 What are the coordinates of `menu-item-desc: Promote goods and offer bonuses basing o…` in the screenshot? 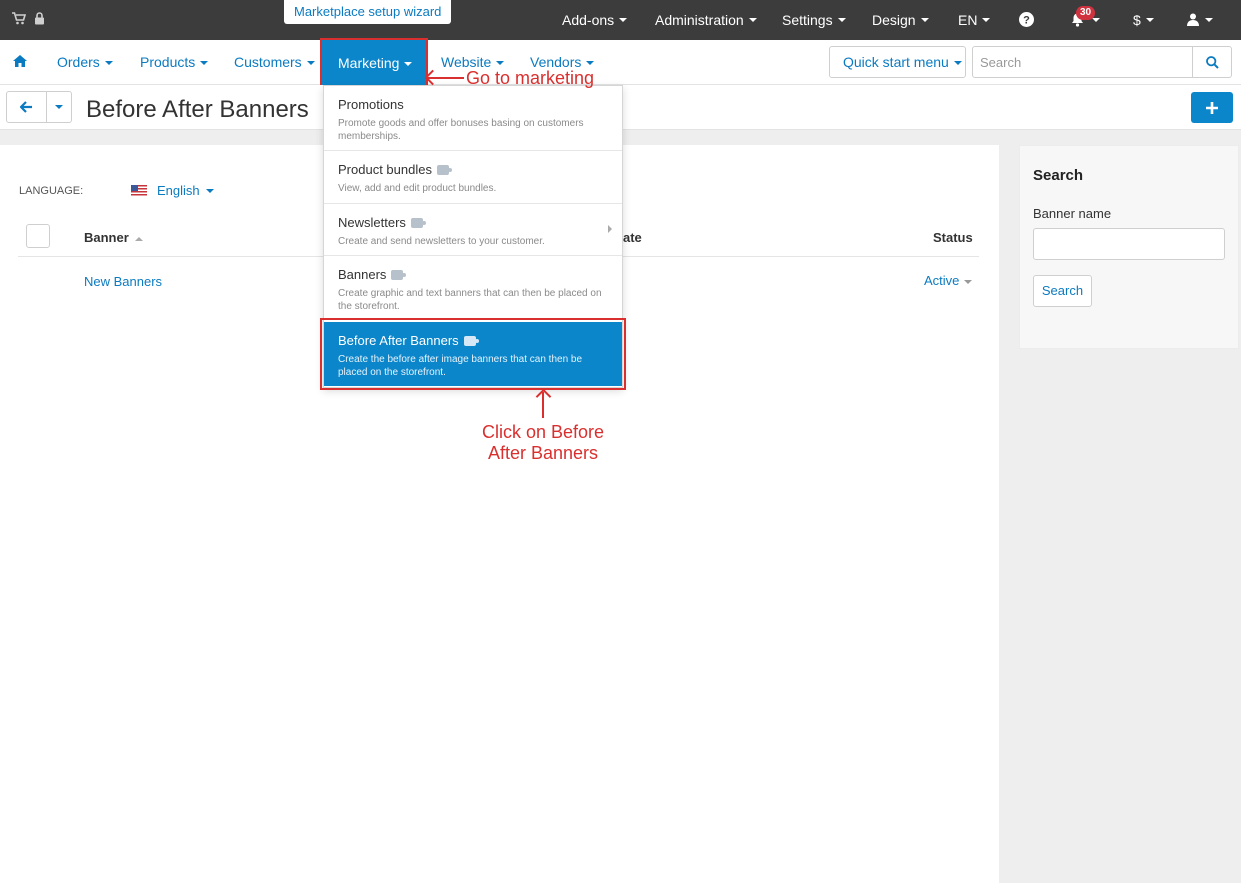 It's located at (461, 130).